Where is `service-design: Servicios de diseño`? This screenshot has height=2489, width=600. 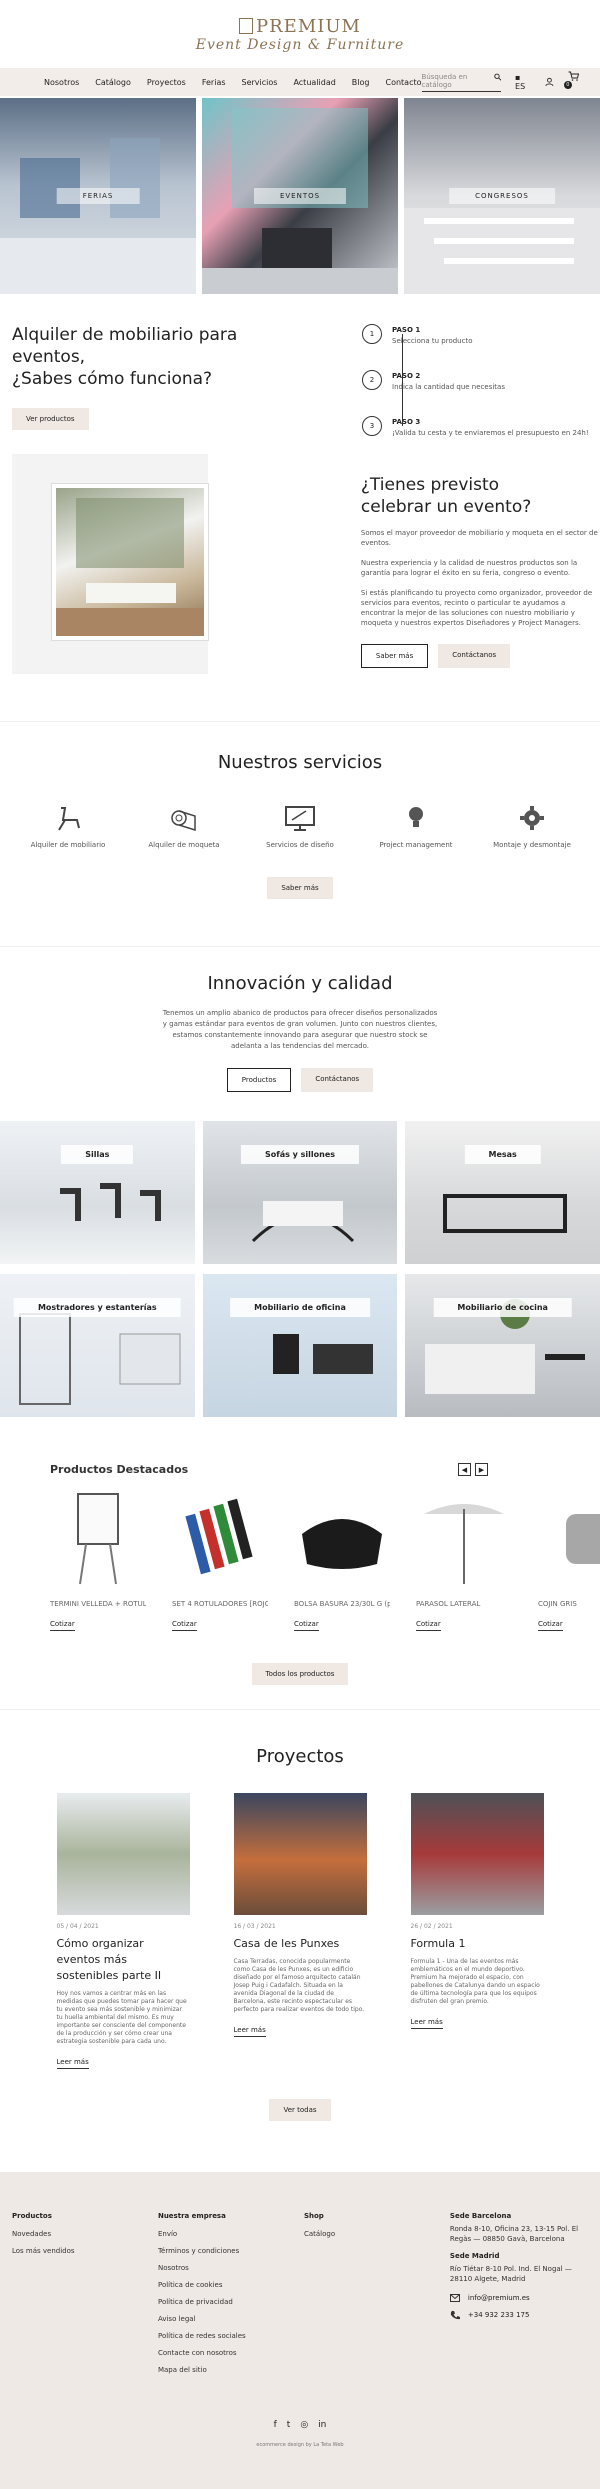 service-design: Servicios de diseño is located at coordinates (300, 826).